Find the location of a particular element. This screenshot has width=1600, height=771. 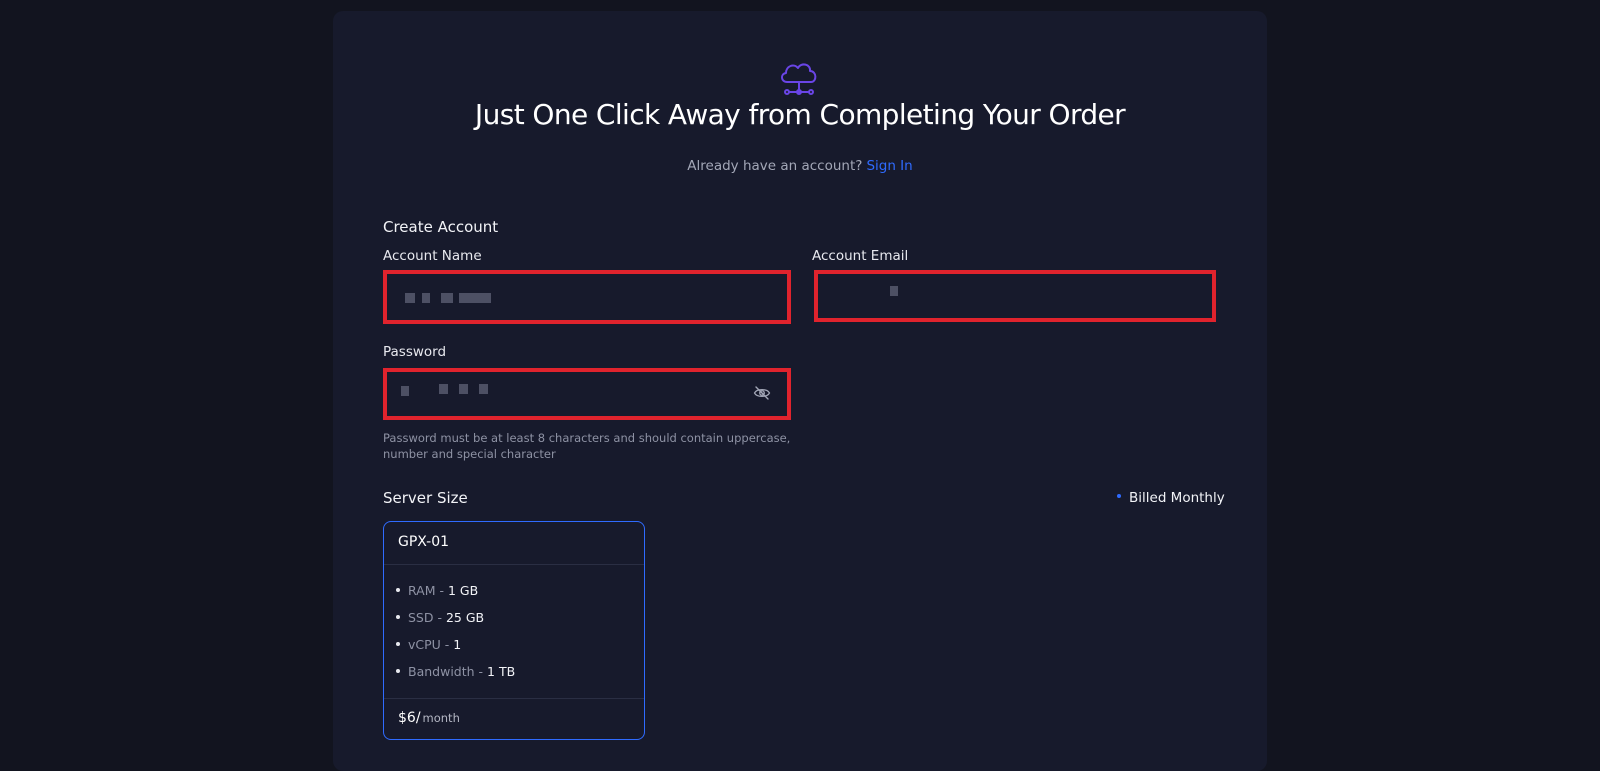

account-name-label: Account Name is located at coordinates (432, 256).